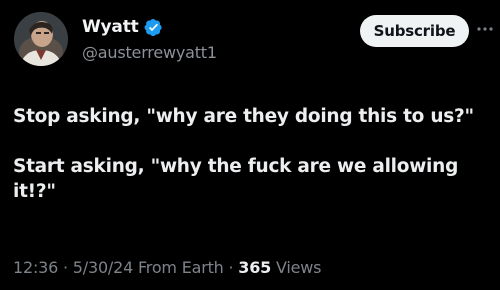  What do you see at coordinates (103, 267) in the screenshot?
I see `tweet-date: 5/30/24` at bounding box center [103, 267].